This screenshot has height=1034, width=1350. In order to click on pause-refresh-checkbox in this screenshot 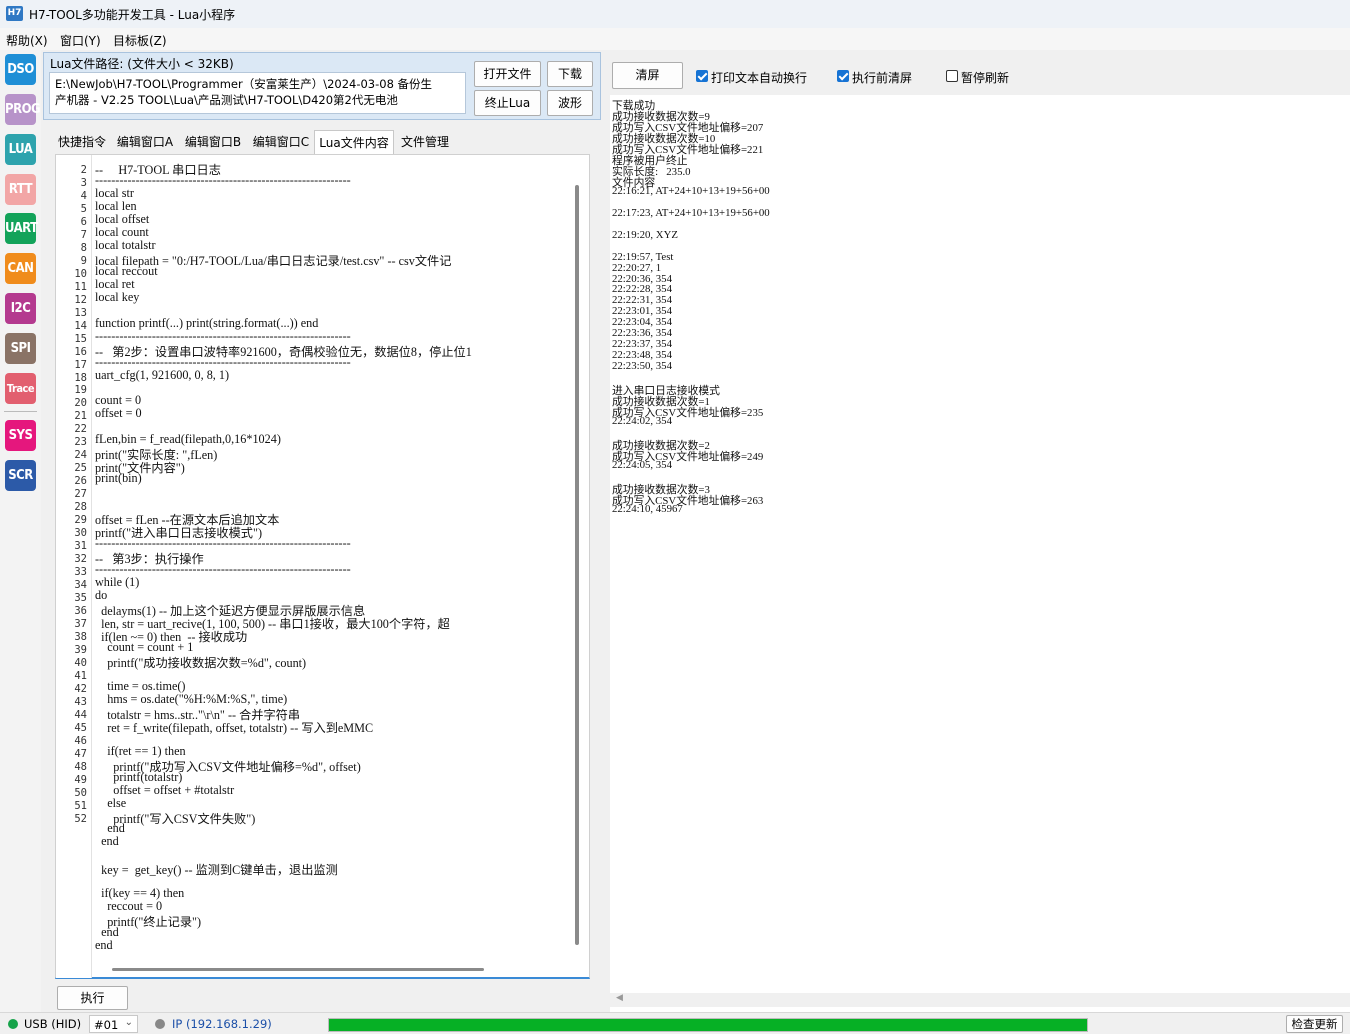, I will do `click(952, 76)`.